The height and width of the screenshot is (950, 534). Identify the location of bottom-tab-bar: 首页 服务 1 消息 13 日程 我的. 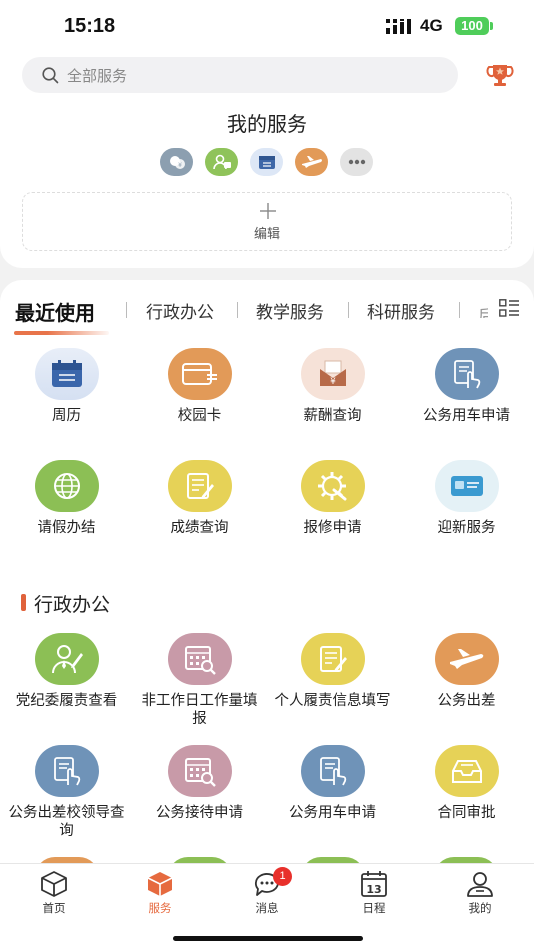
(267, 906).